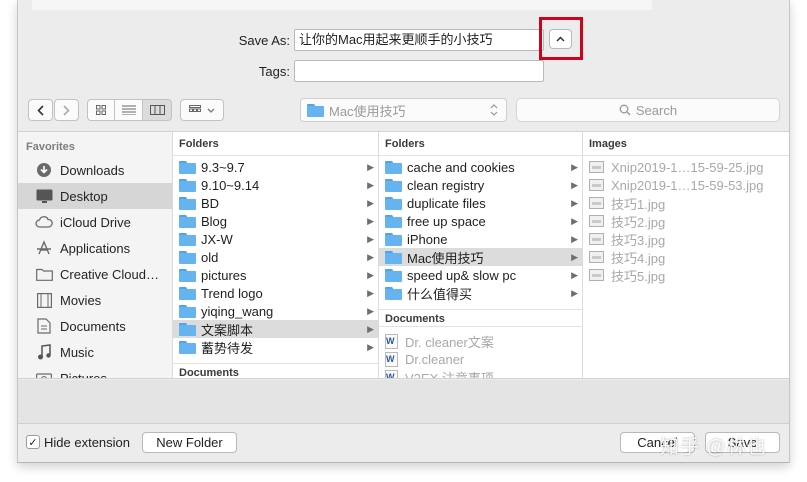  I want to click on document-row: V2EX 注意事项, so click(480, 373).